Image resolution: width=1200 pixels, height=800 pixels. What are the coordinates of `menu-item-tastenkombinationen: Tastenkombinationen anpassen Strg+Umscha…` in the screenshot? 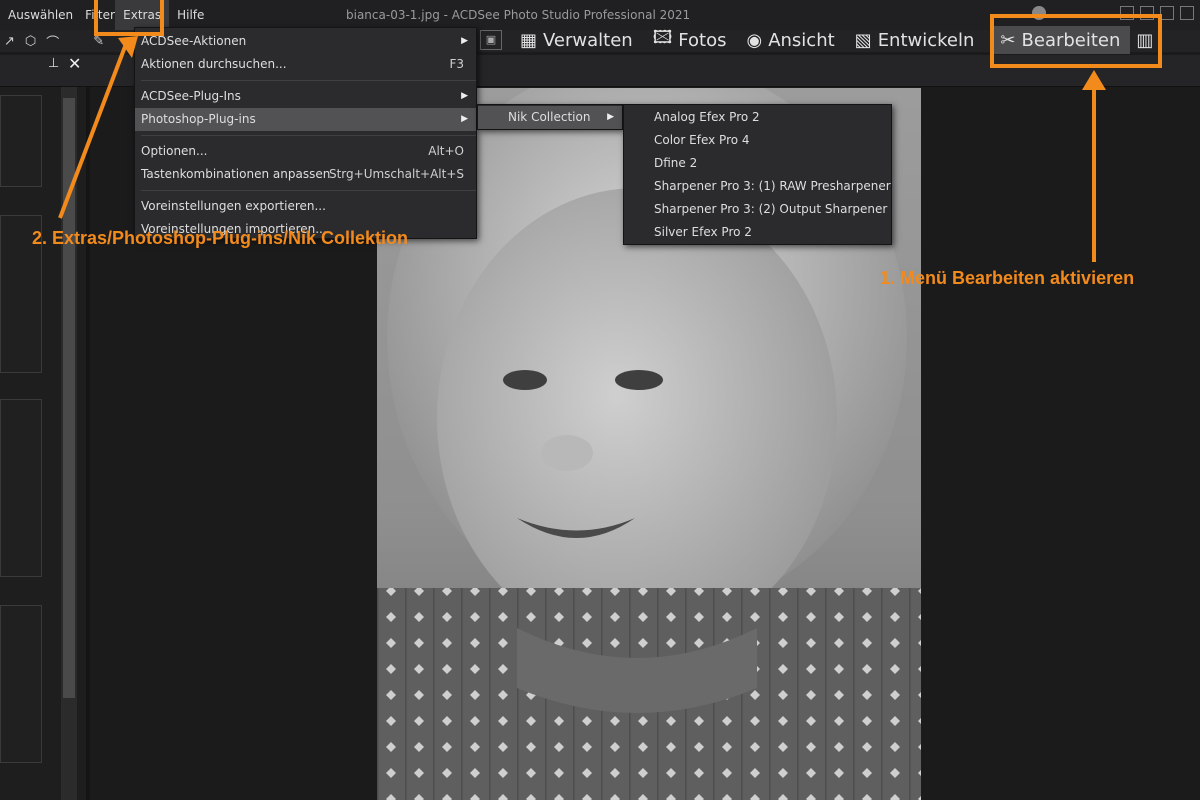 It's located at (305, 174).